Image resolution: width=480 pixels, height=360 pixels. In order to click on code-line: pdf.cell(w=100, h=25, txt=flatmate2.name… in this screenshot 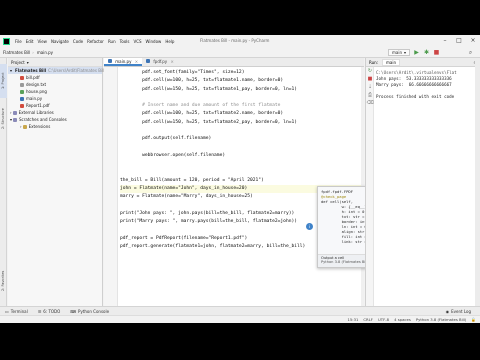, I will do `click(242, 114)`.